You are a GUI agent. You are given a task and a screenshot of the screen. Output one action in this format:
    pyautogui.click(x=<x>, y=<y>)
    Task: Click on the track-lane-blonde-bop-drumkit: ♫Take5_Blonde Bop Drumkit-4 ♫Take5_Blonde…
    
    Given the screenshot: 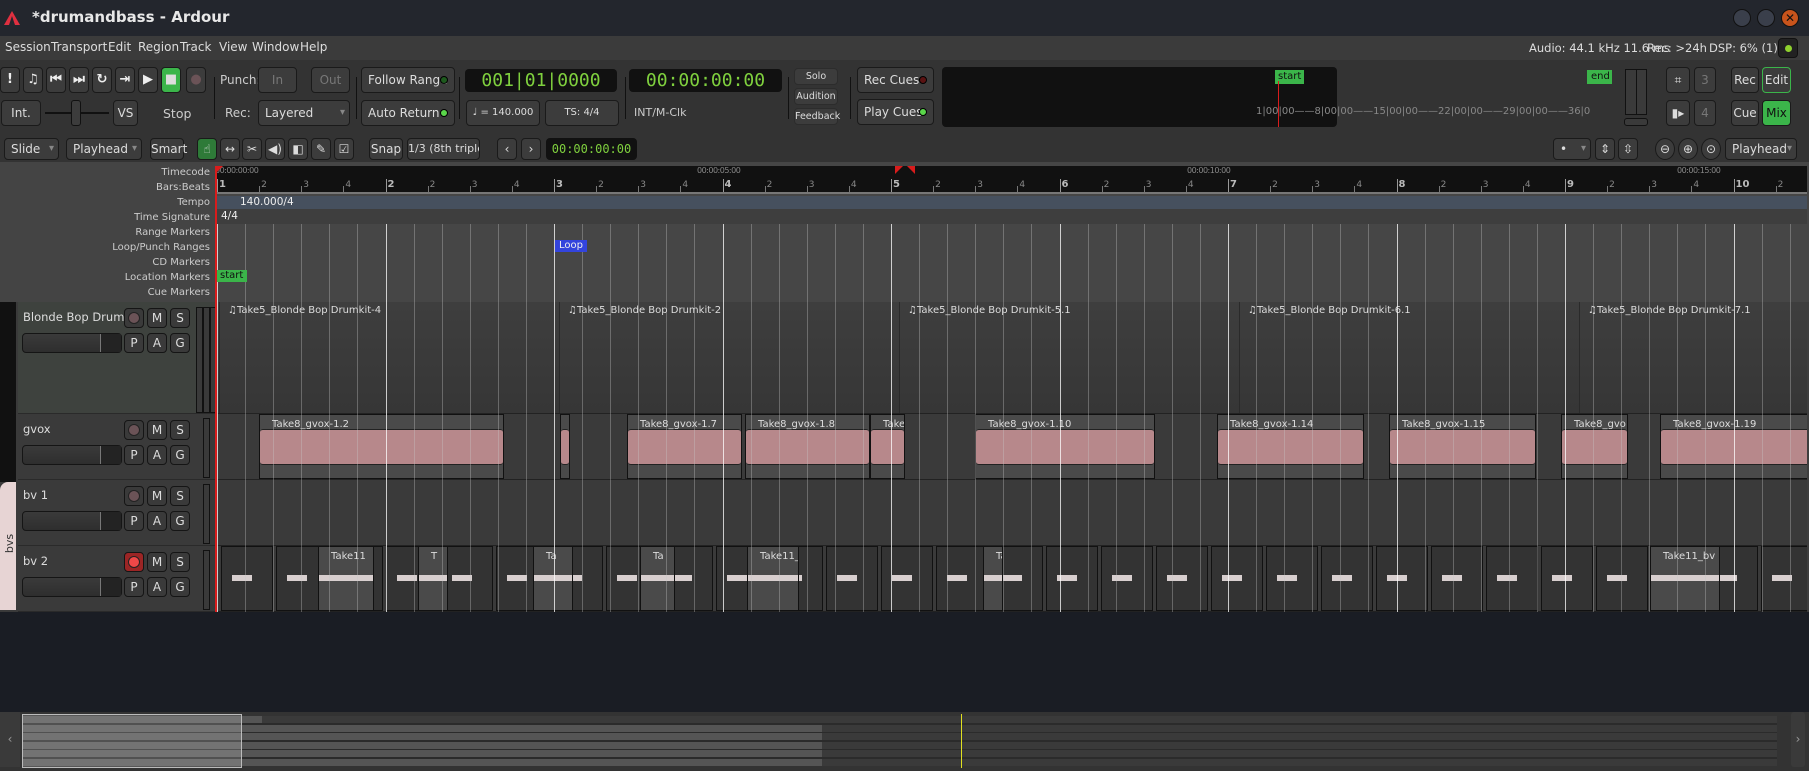 What is the action you would take?
    pyautogui.click(x=1011, y=358)
    